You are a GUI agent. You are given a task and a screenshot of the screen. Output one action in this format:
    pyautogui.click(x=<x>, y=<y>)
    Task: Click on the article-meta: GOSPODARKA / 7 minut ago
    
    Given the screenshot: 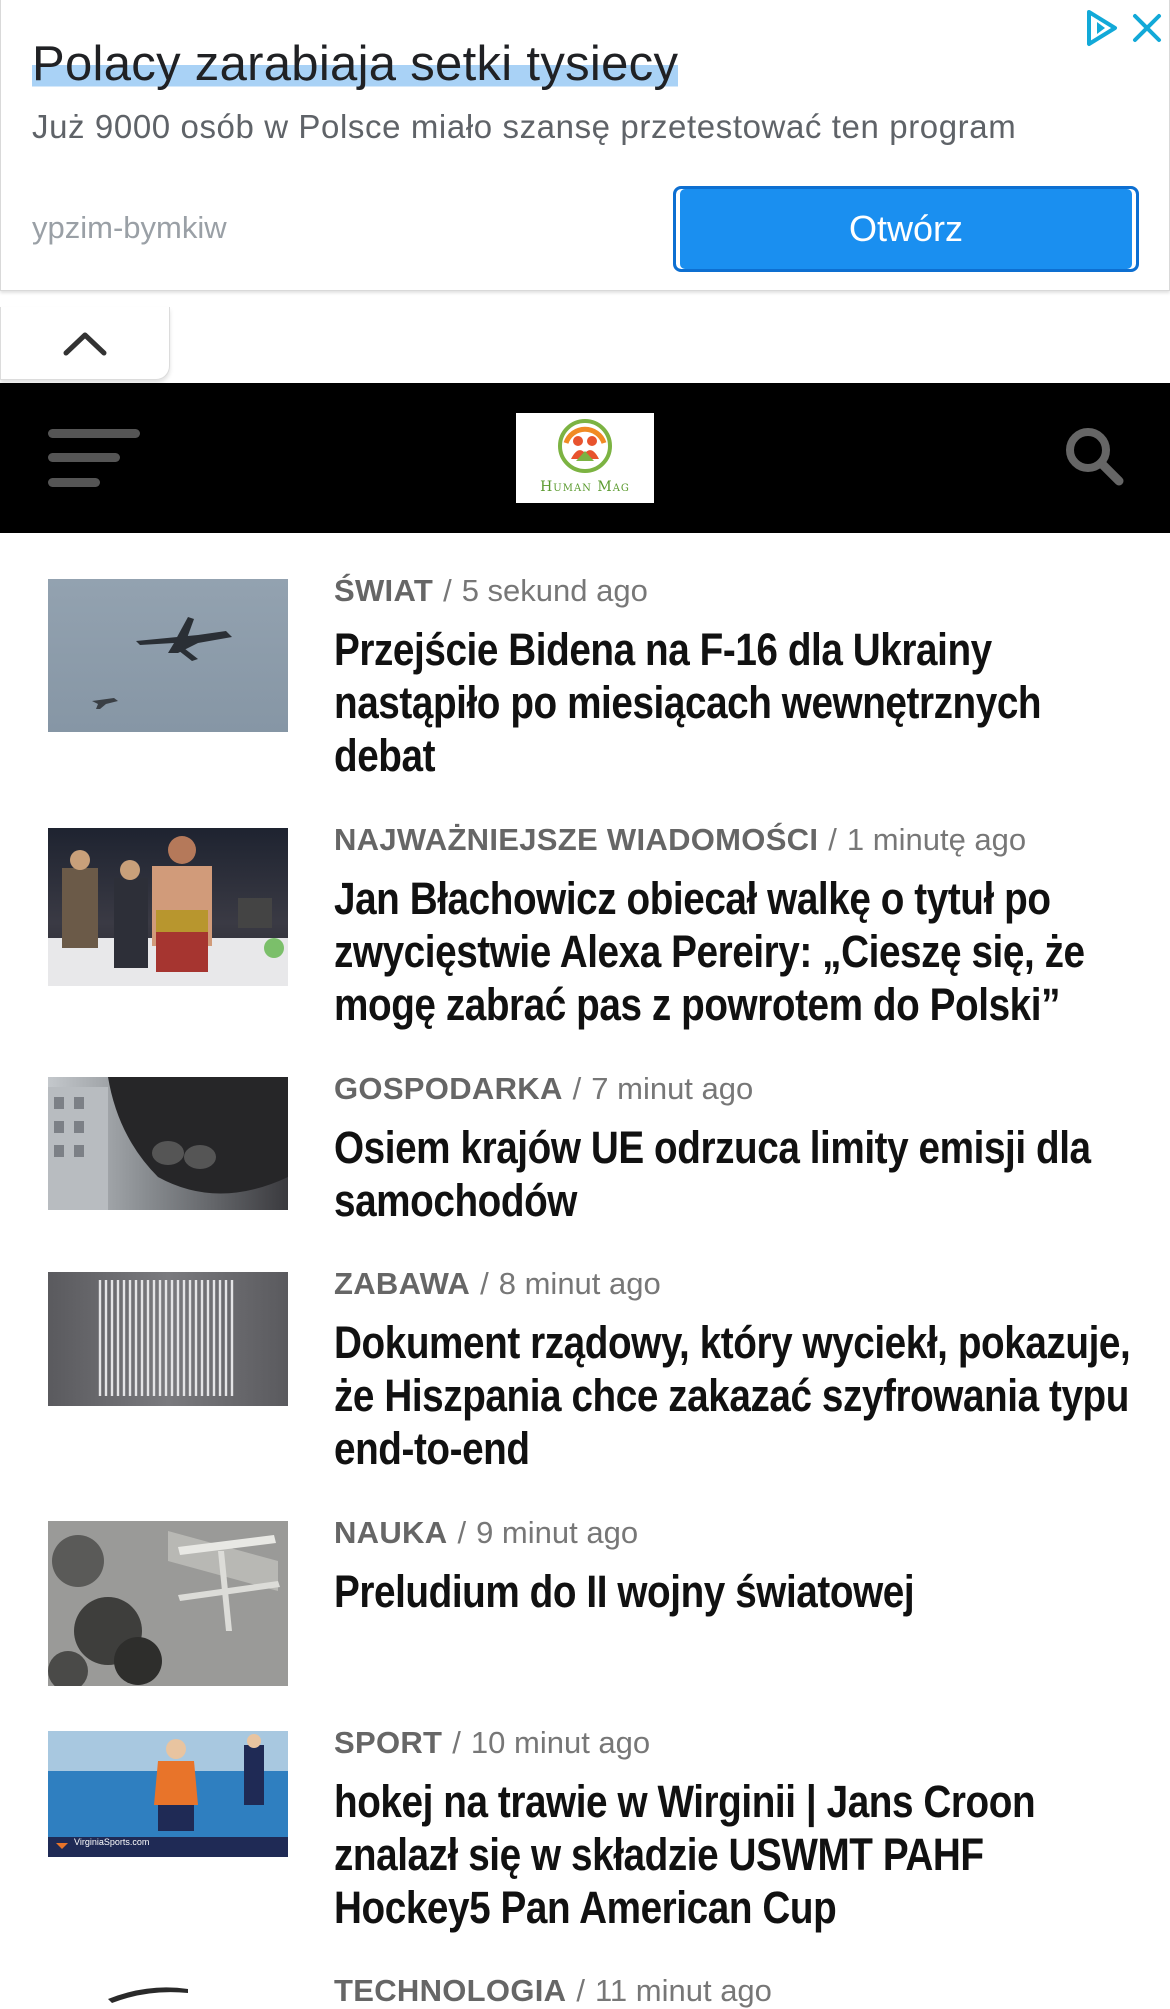 What is the action you would take?
    pyautogui.click(x=543, y=1089)
    